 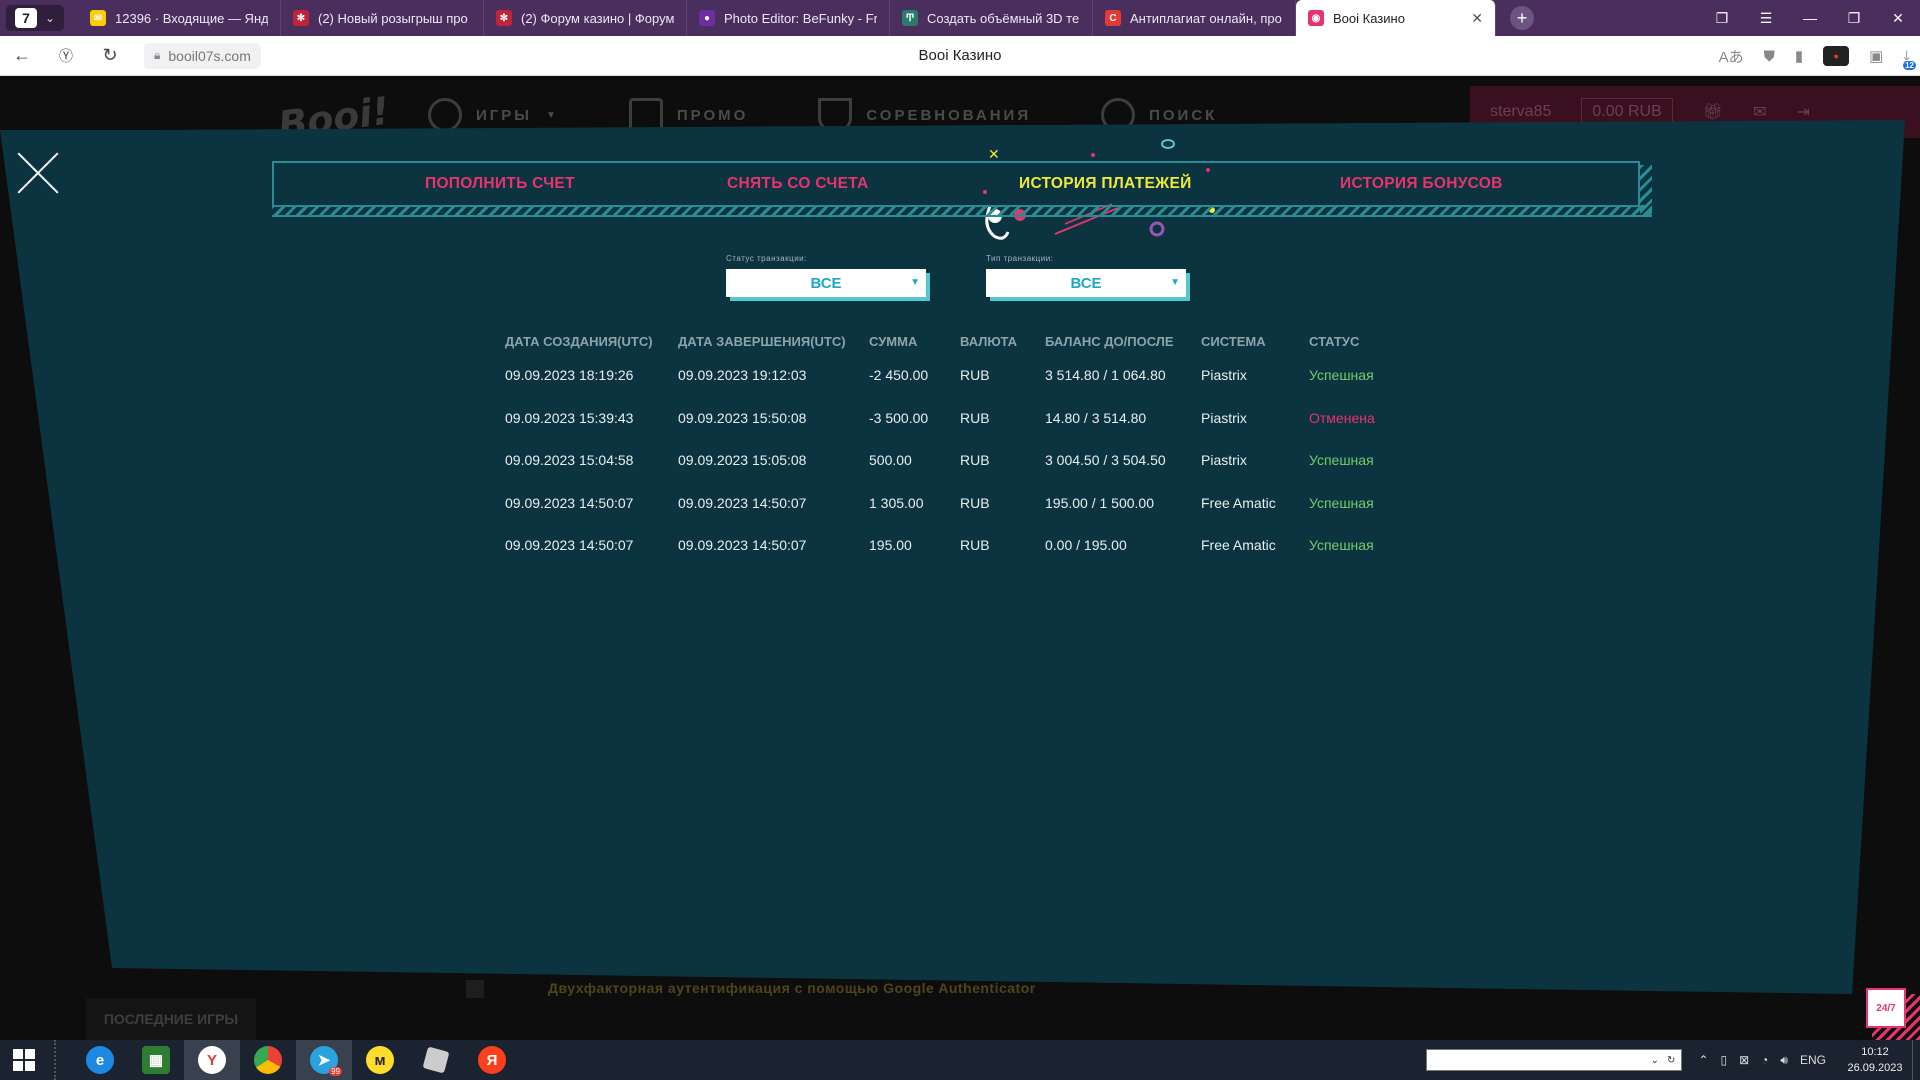 I want to click on tab-counter-button: 7 ⌄, so click(x=35, y=18).